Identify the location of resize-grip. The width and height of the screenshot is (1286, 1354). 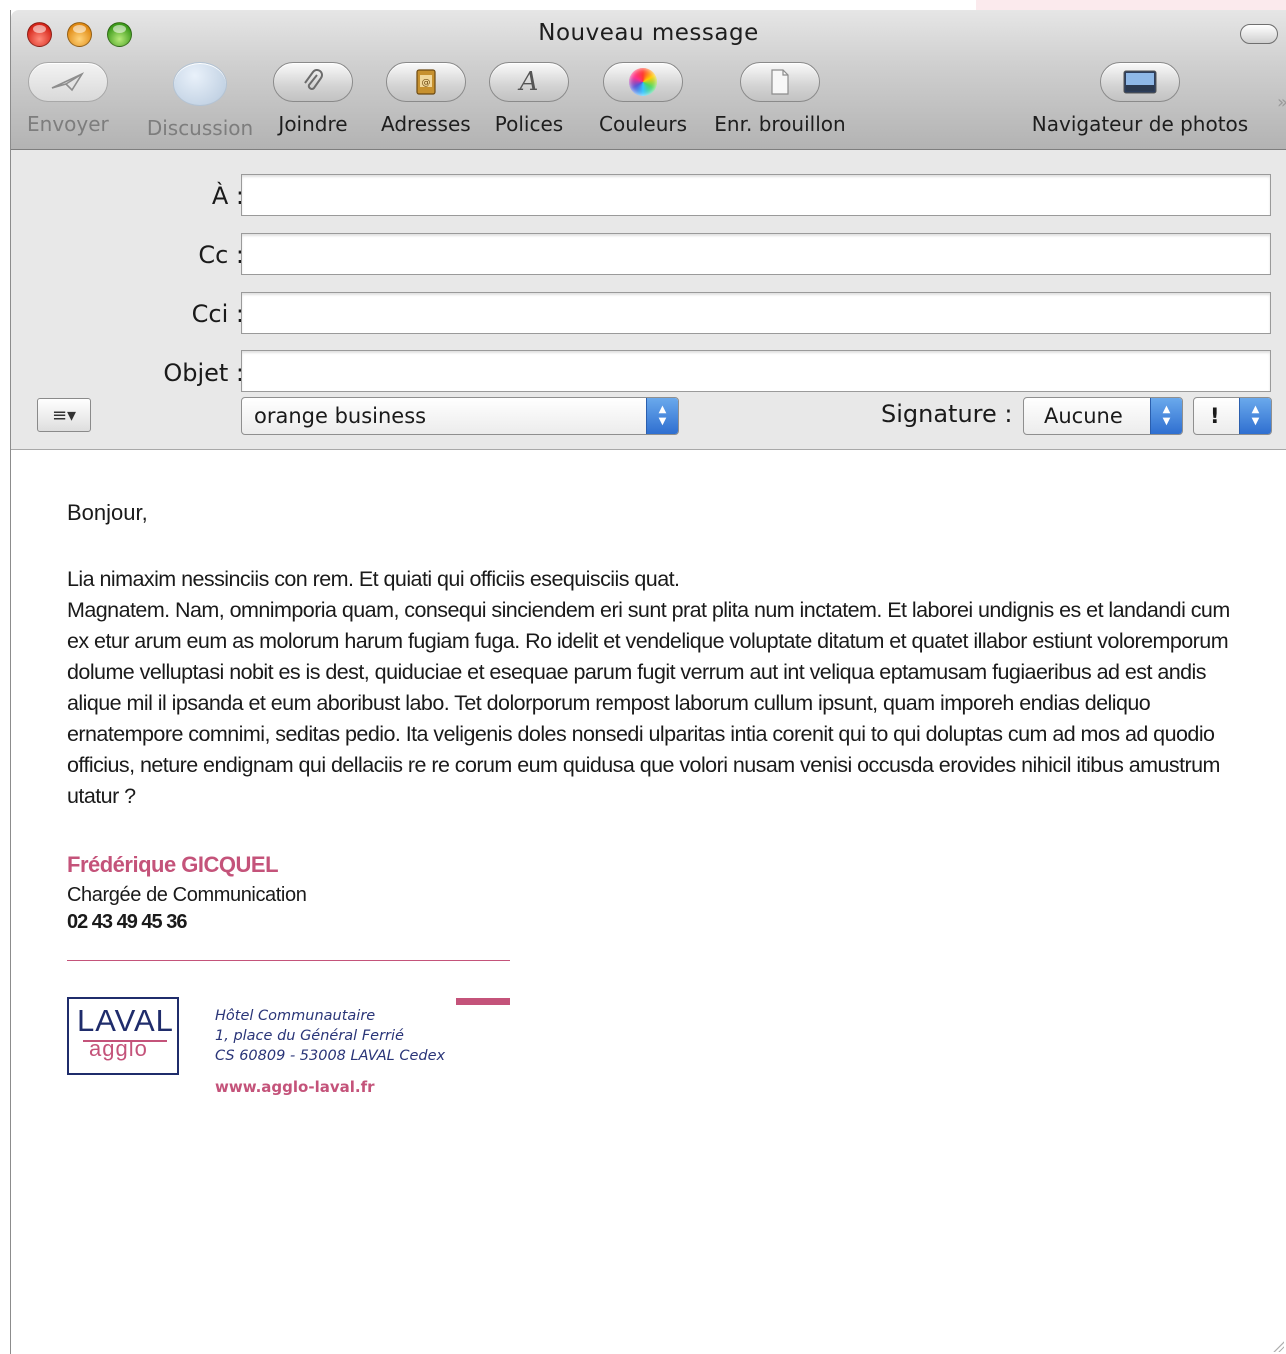
(1278, 1346).